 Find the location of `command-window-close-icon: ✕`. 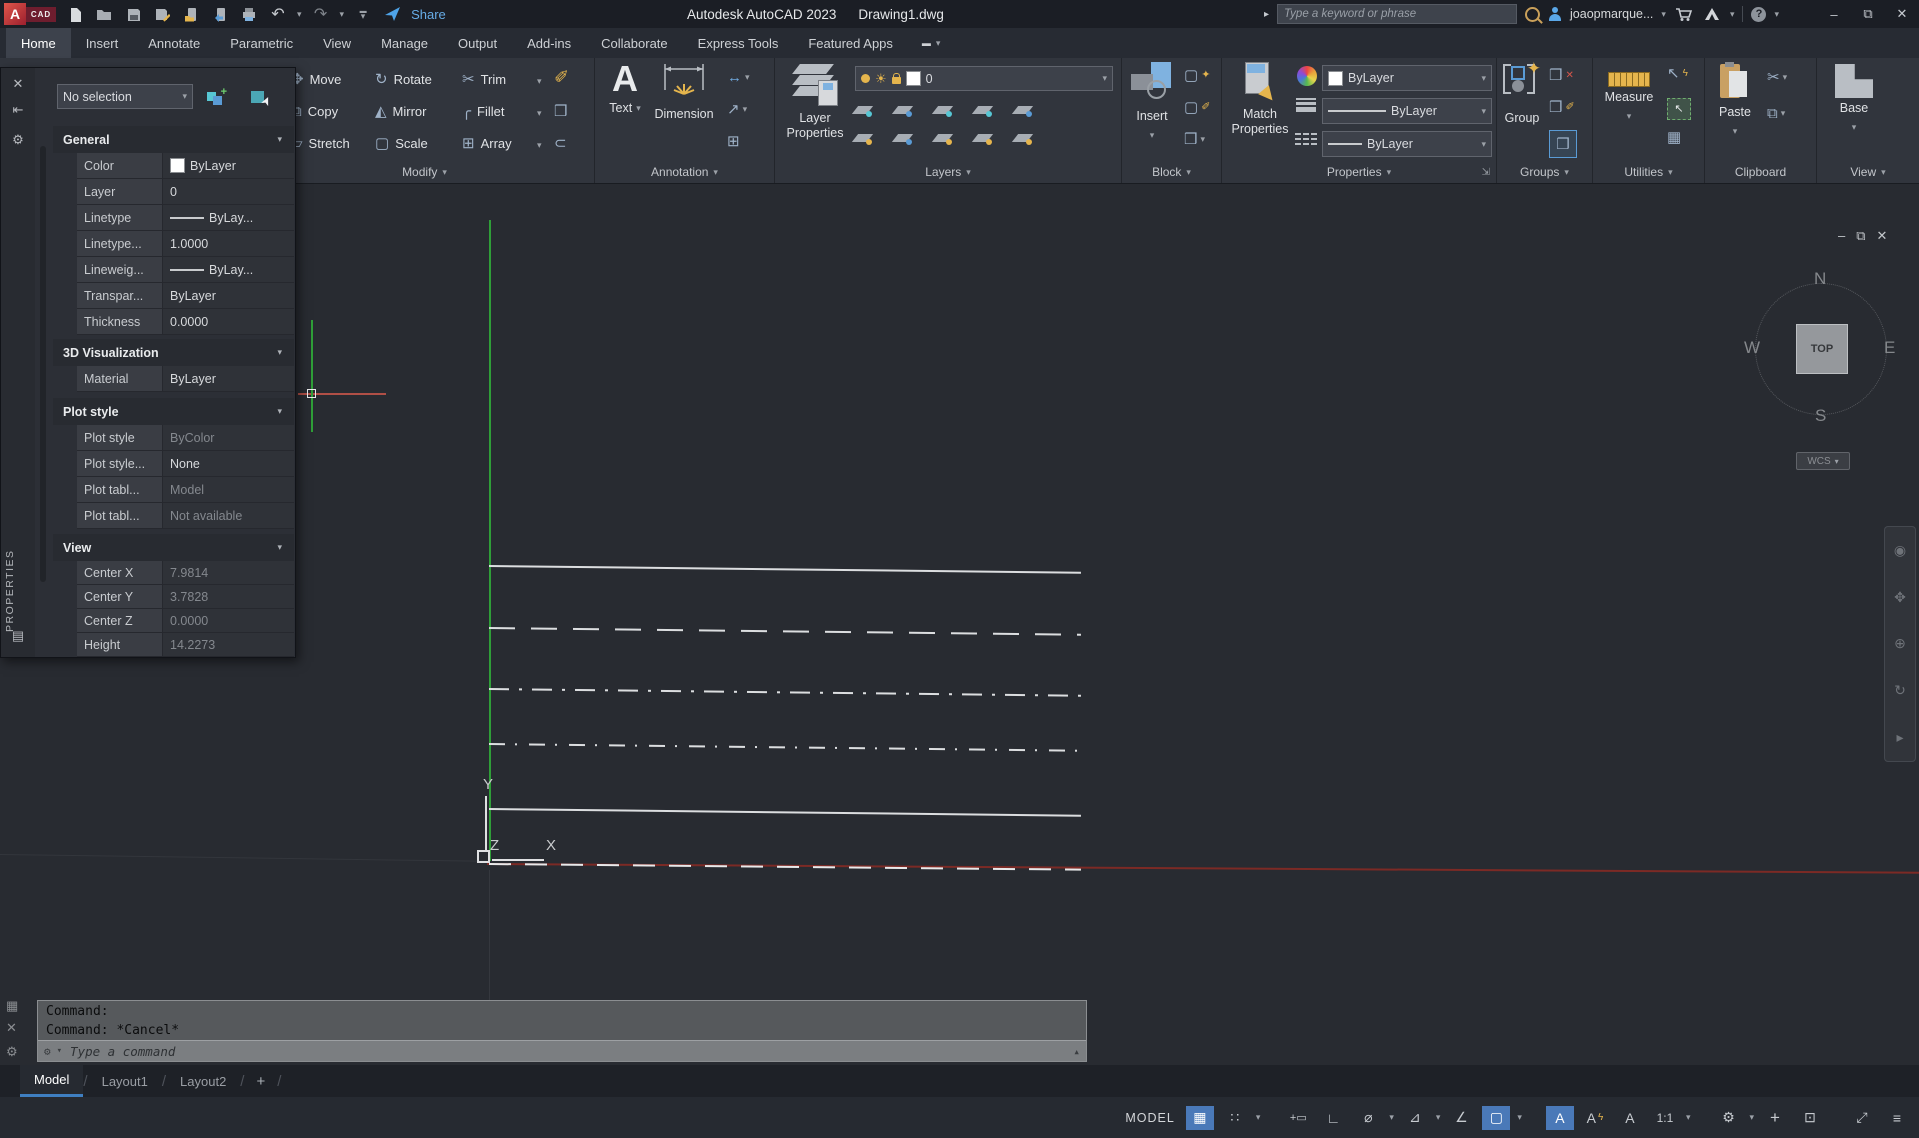

command-window-close-icon: ✕ is located at coordinates (11, 1028).